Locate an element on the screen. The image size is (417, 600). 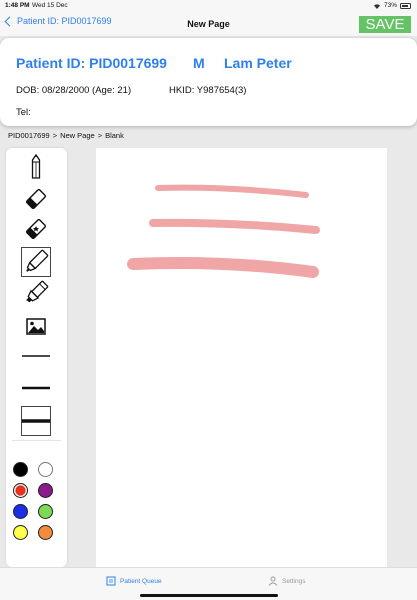
highlighter-icon is located at coordinates (37, 291).